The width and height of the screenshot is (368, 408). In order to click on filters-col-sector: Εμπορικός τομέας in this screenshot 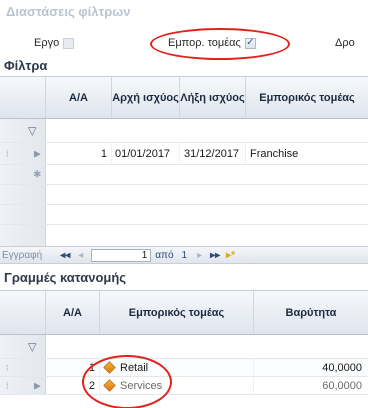, I will do `click(307, 97)`.